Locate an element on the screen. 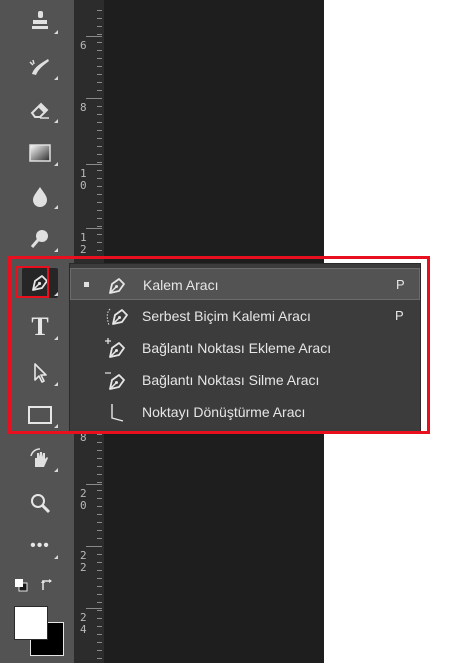 The image size is (453, 663). foreground-color-swatch is located at coordinates (31, 623).